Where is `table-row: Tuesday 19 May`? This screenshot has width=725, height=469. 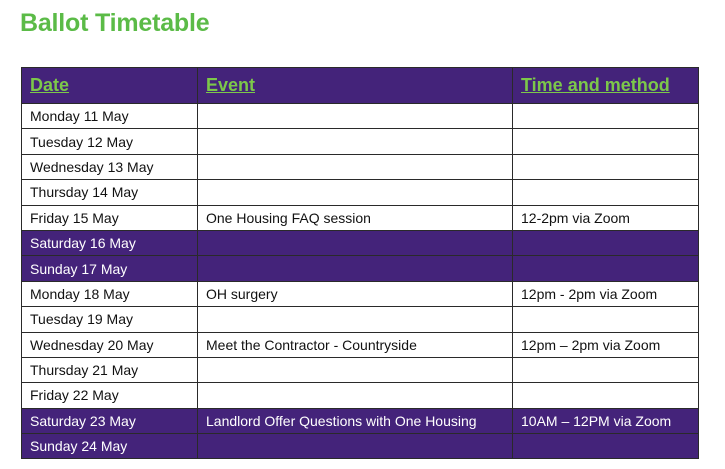
table-row: Tuesday 19 May is located at coordinates (360, 319).